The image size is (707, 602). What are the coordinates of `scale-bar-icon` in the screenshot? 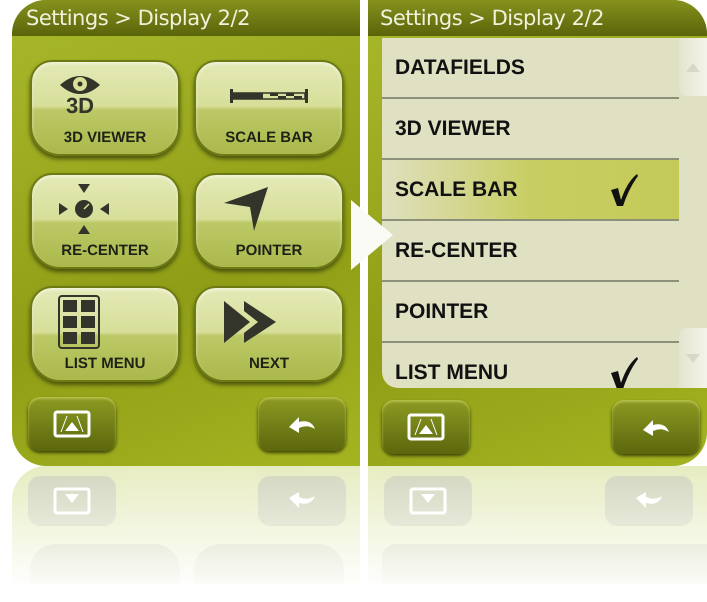 It's located at (269, 96).